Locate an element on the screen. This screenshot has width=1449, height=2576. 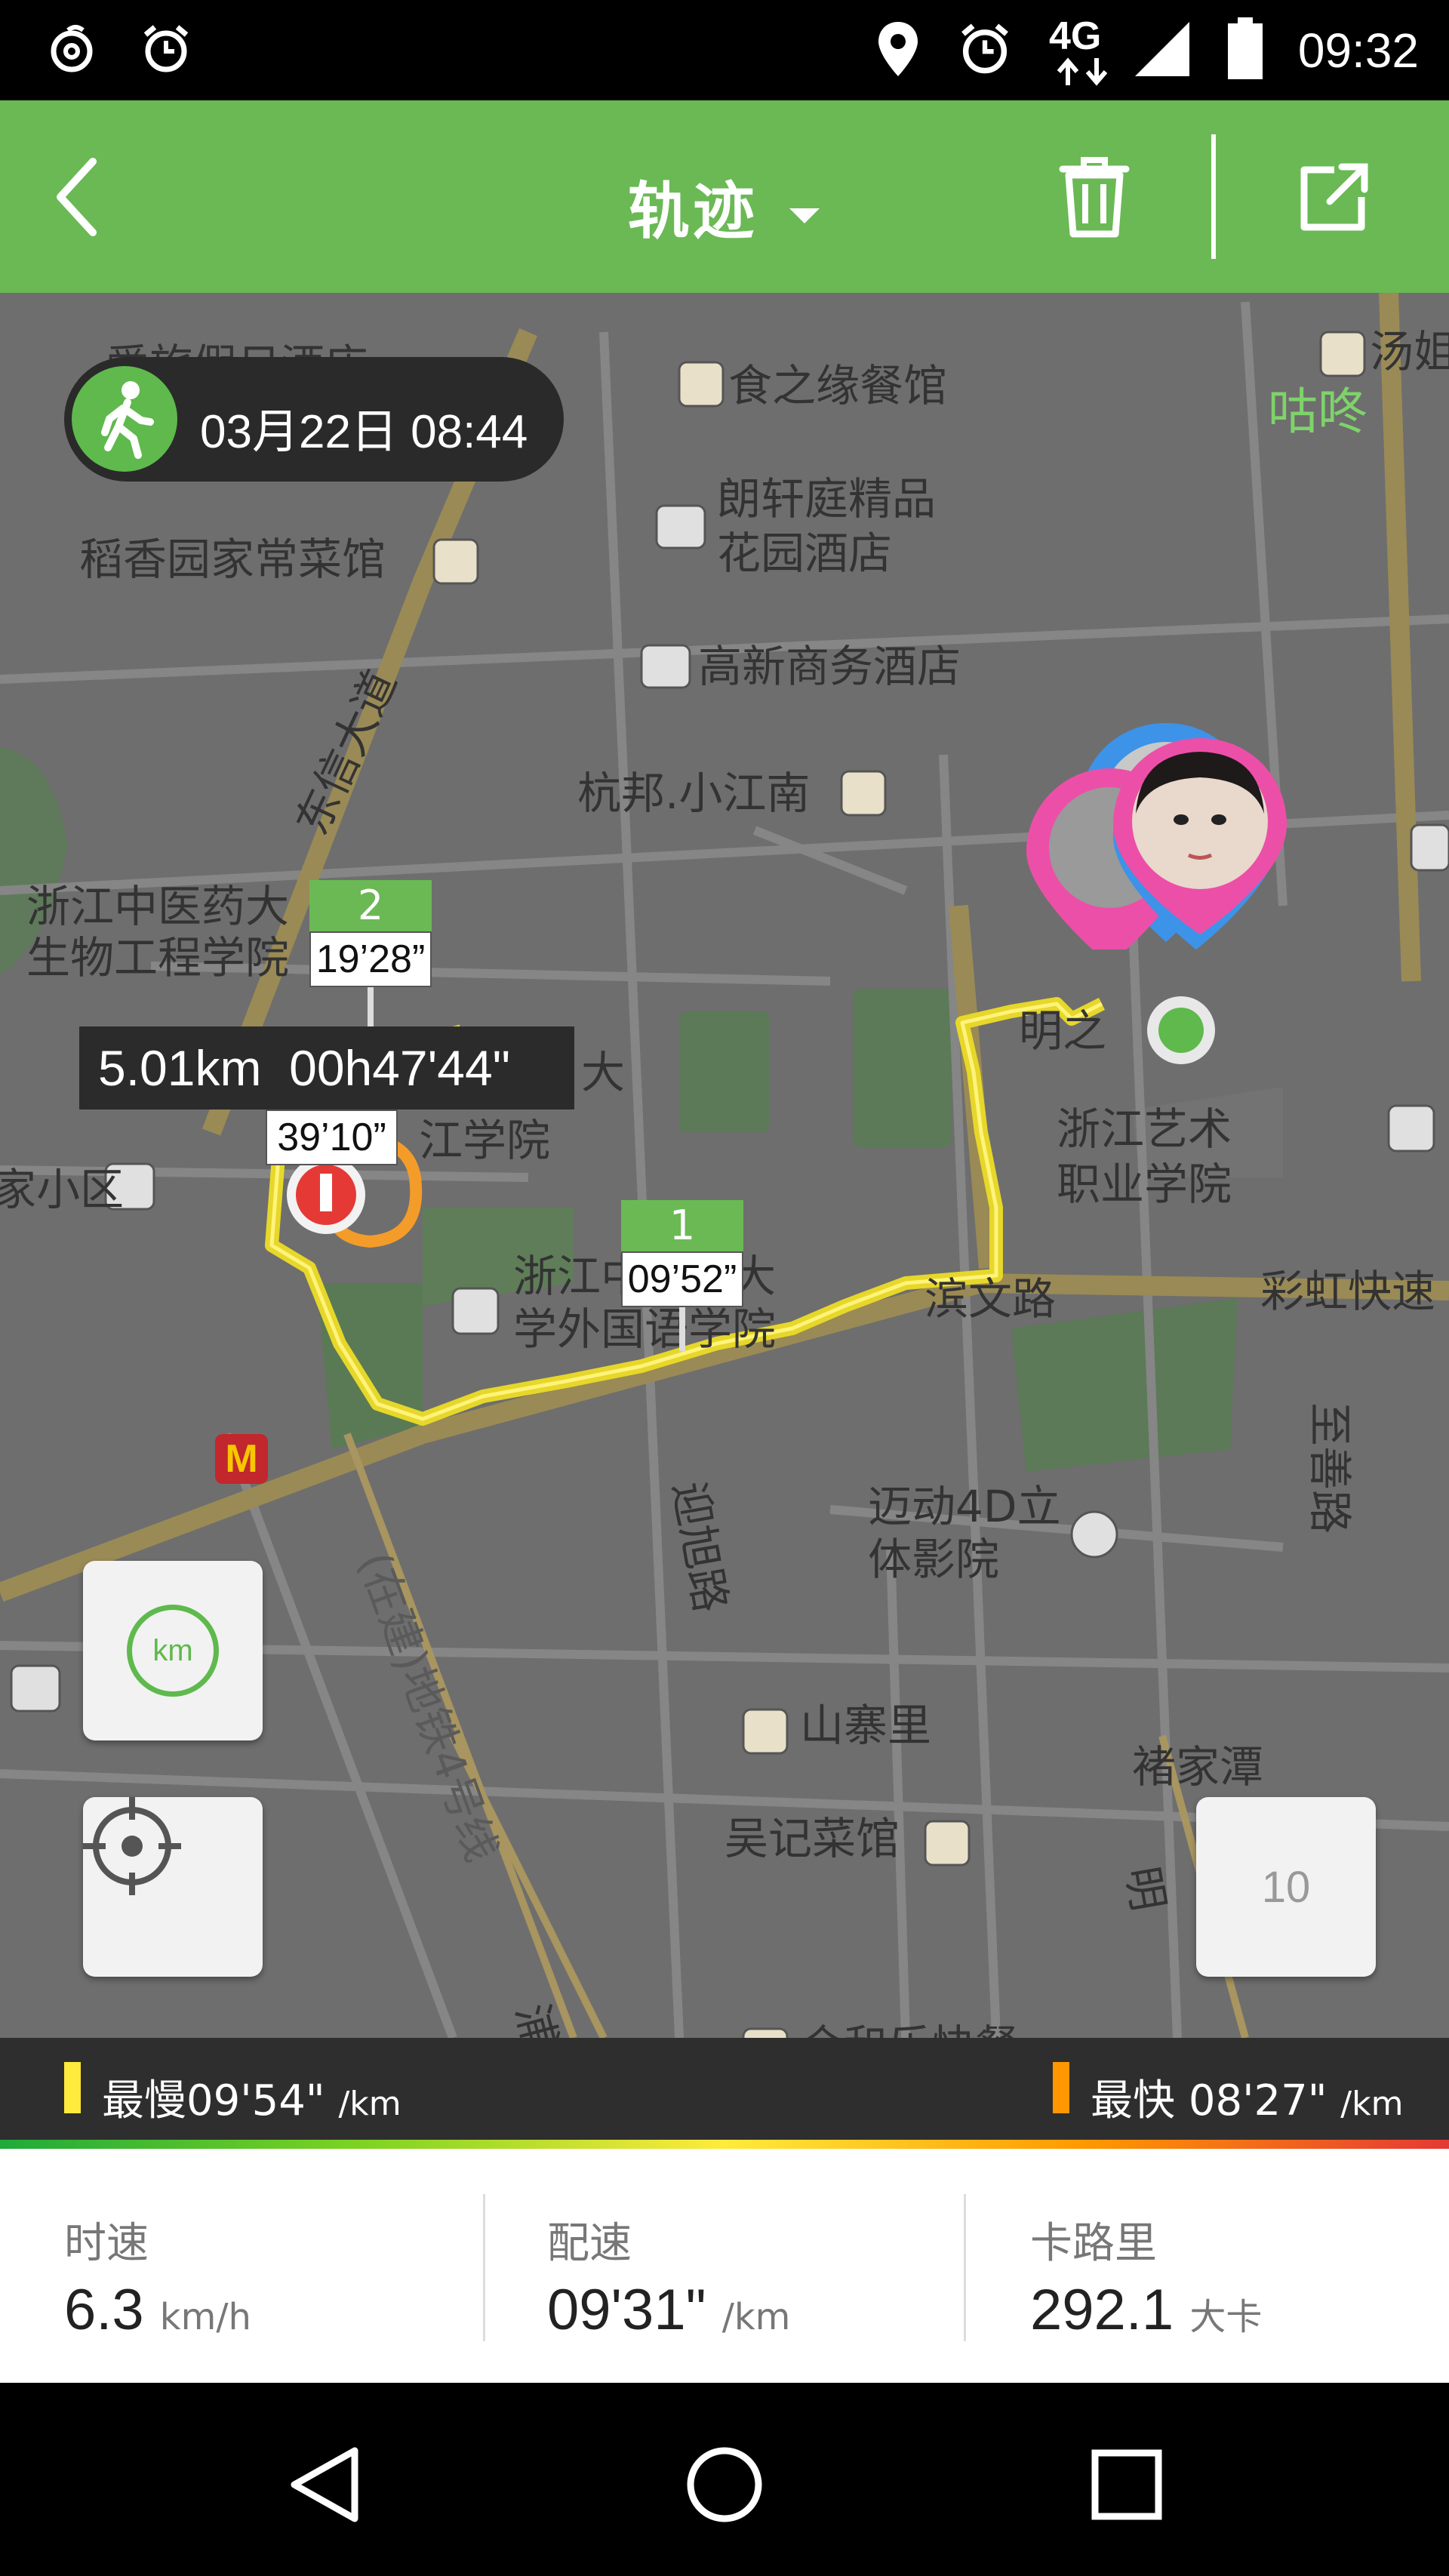
map-label: 生物工程学院 is located at coordinates (158, 957).